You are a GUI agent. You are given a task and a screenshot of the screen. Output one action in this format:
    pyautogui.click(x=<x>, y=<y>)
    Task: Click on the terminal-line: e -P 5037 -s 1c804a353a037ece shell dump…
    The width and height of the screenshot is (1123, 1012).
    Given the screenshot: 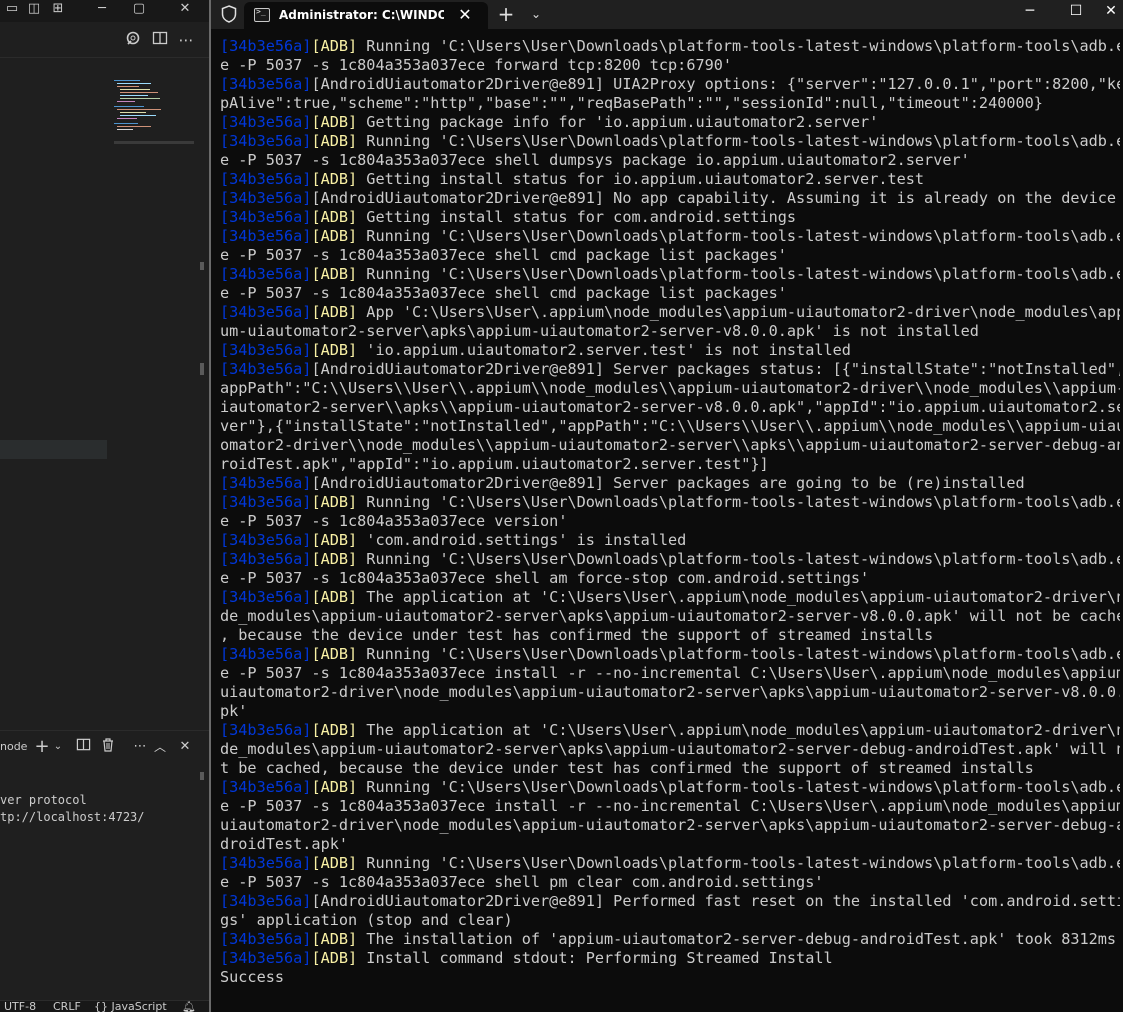 What is the action you would take?
    pyautogui.click(x=670, y=160)
    